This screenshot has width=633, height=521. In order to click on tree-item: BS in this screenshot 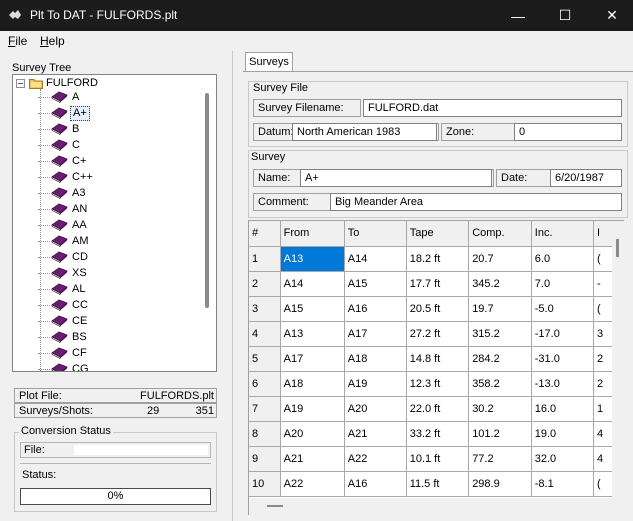, I will do `click(63, 337)`.